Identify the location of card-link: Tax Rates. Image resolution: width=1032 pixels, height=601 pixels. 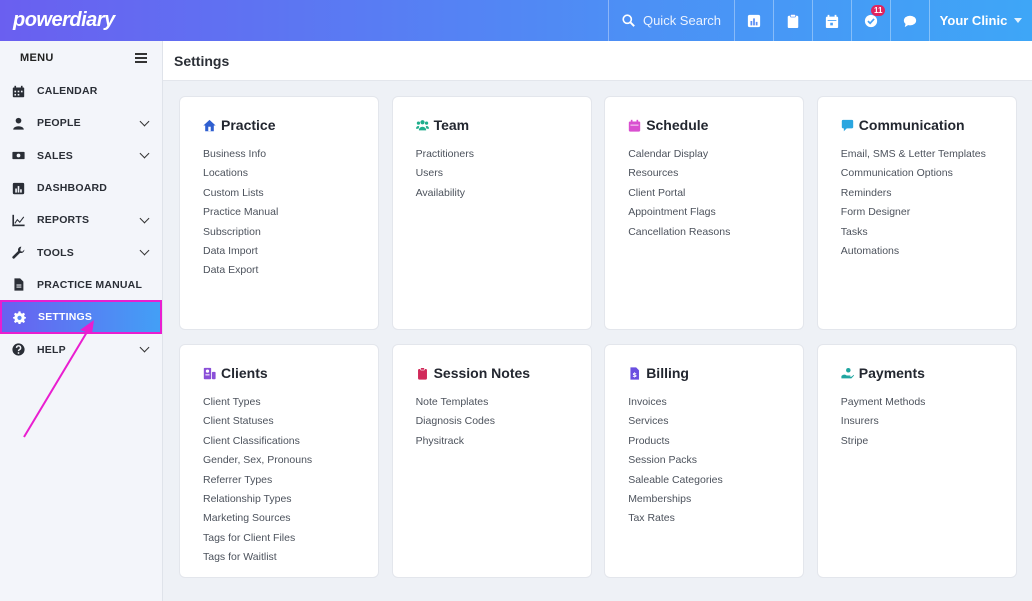
(715, 518).